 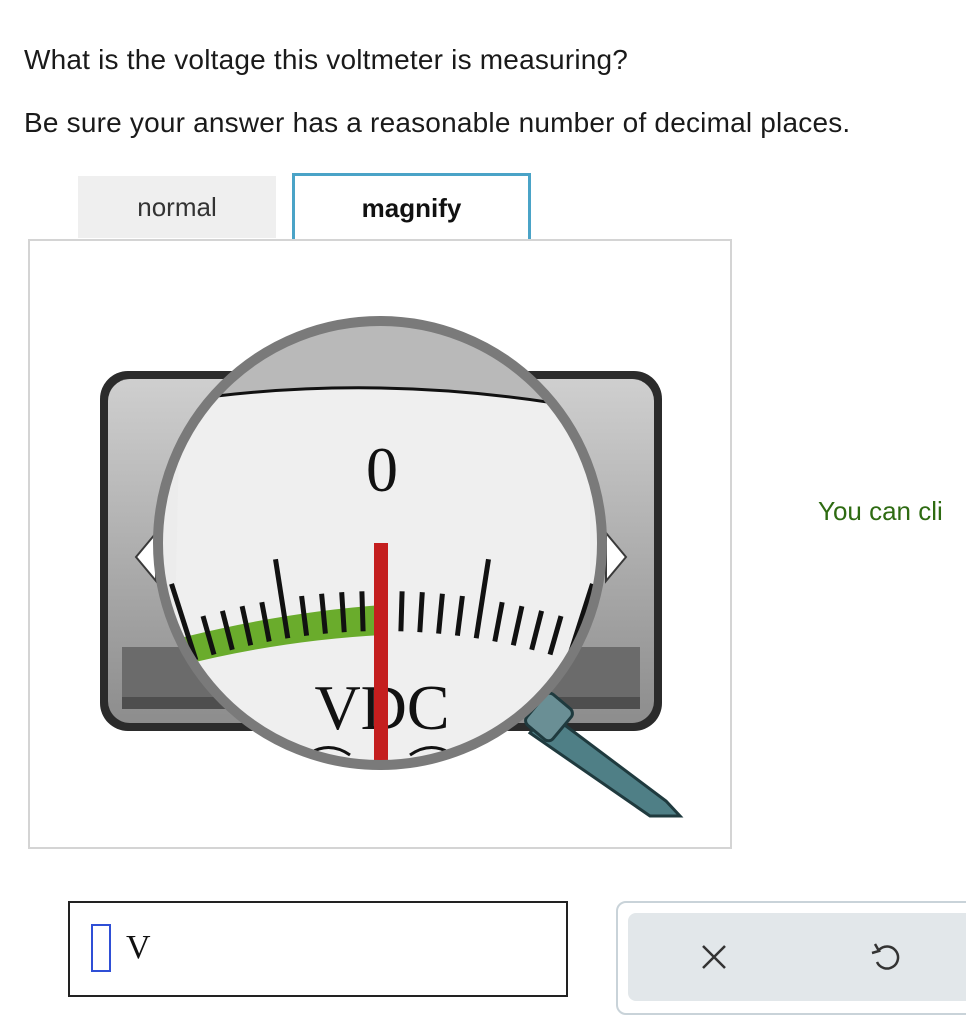 What do you see at coordinates (880, 511) in the screenshot?
I see `hint-text: You can cli` at bounding box center [880, 511].